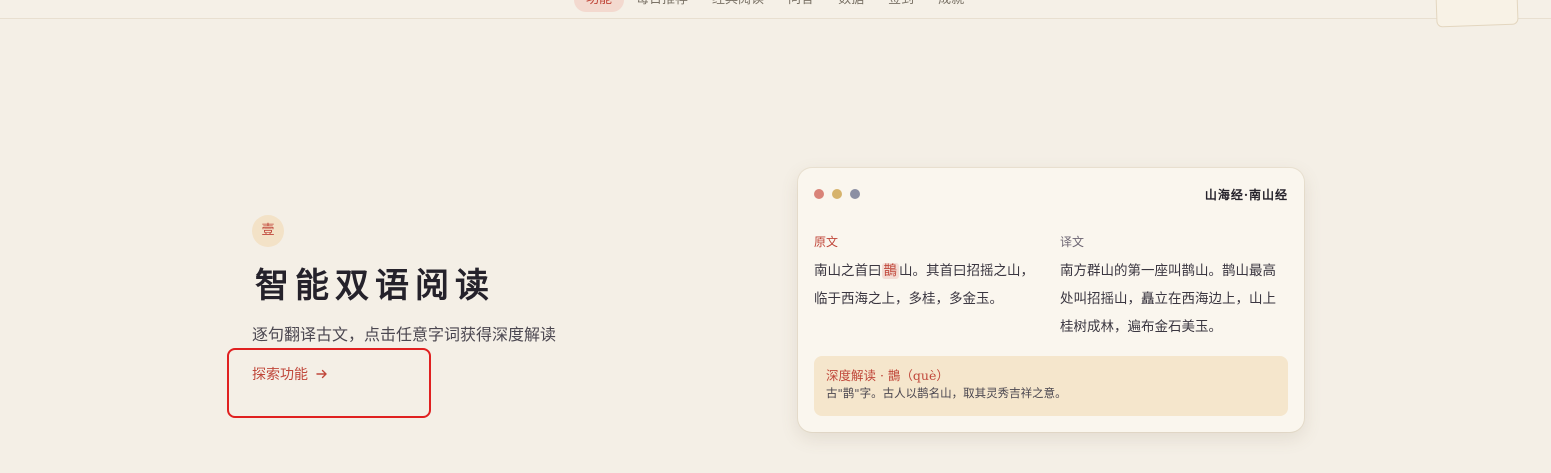 This screenshot has width=1551, height=473. What do you see at coordinates (837, 194) in the screenshot?
I see `window-dot-yellow` at bounding box center [837, 194].